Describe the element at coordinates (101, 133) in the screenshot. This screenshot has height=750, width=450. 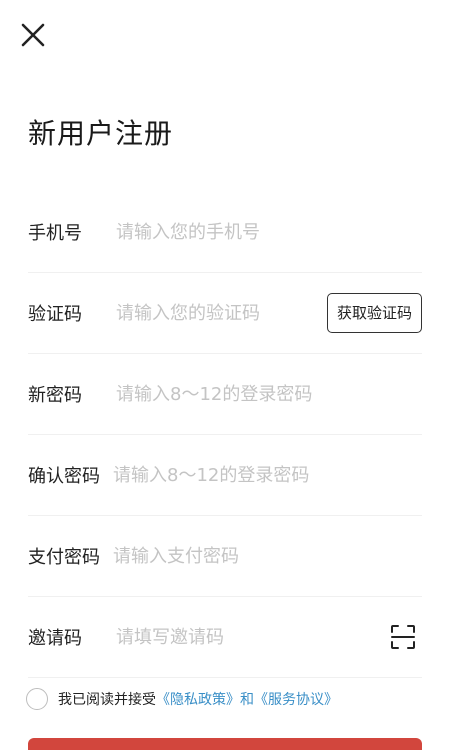
I see `page-title: 新用户注册` at that location.